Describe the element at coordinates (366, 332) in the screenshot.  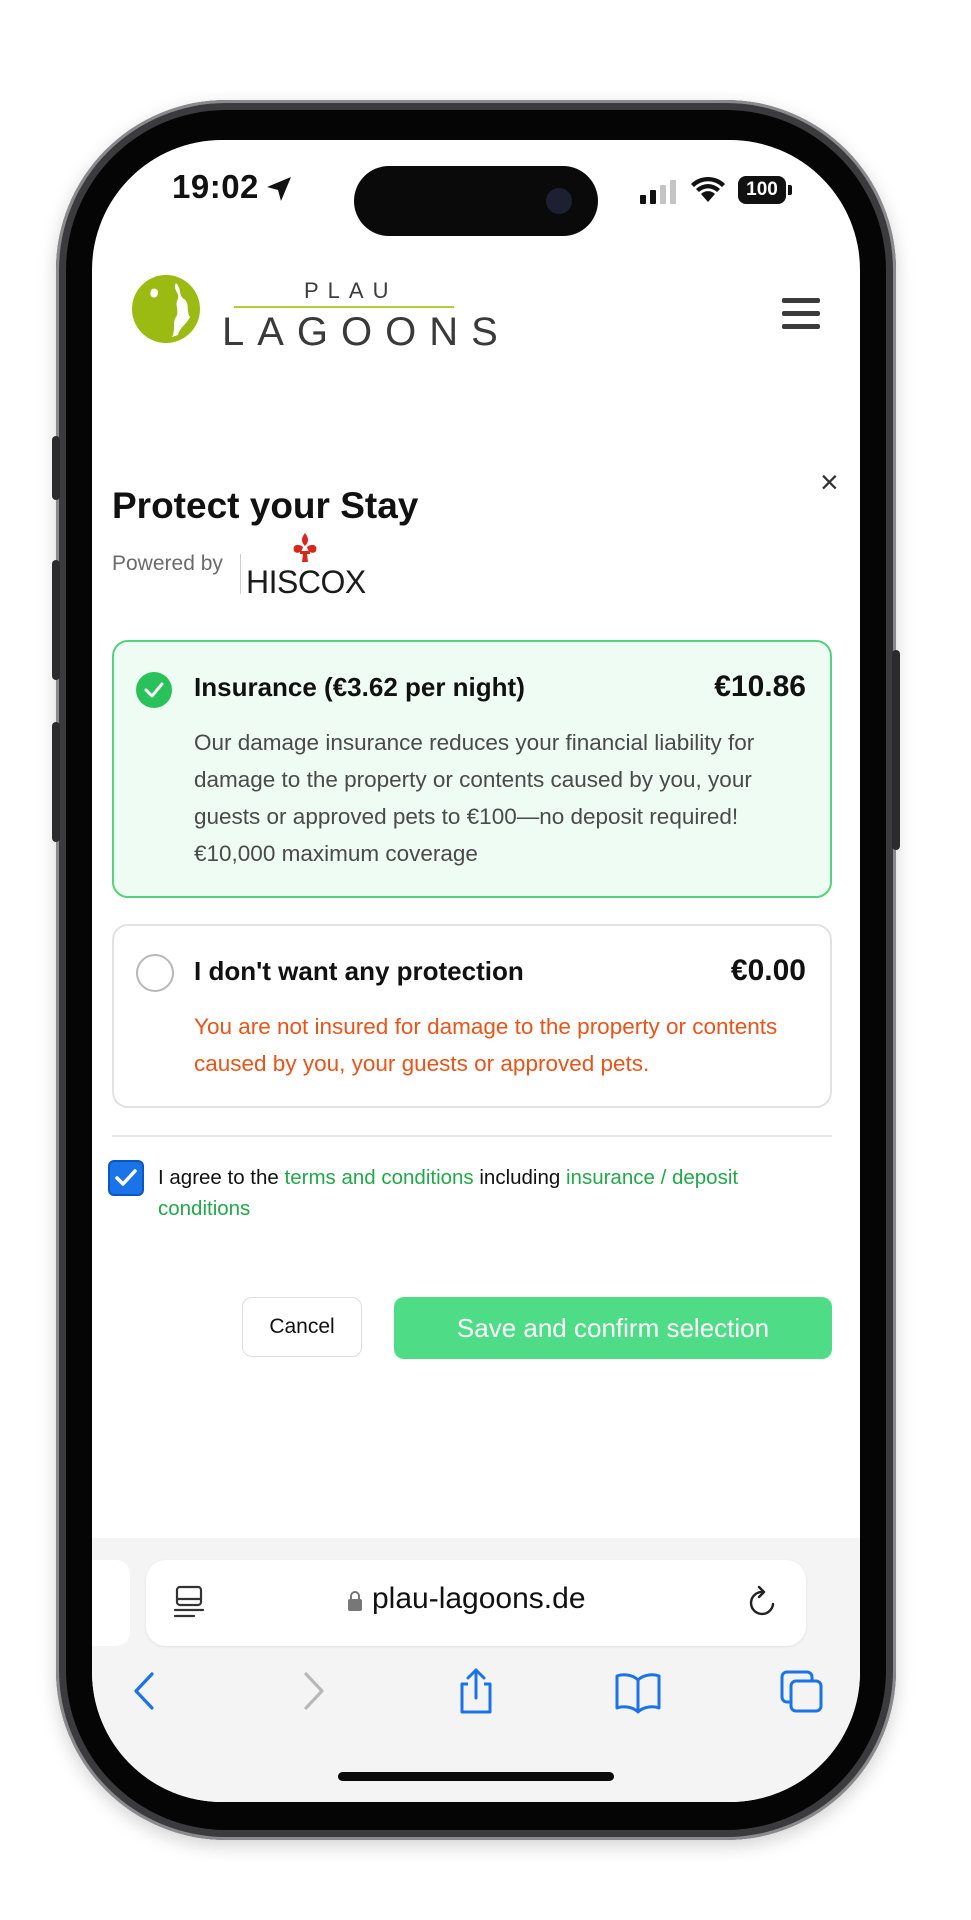
I see `logo-text-bottom: LAGOONS` at that location.